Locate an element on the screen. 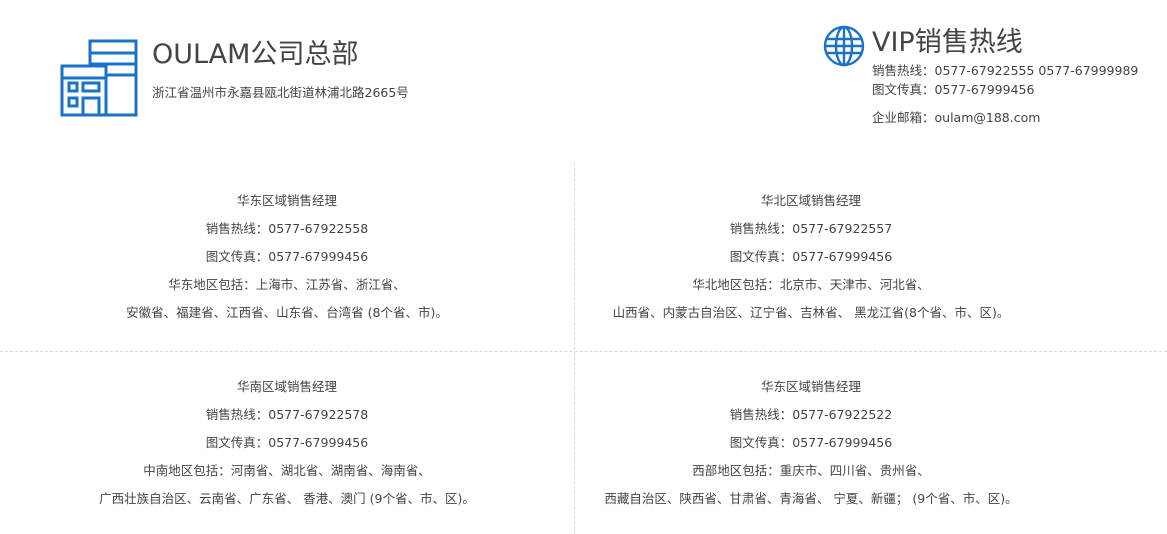 The width and height of the screenshot is (1167, 534). region-coverage-line2: 西藏自治区、陕西省、甘肃省、青海省、 宁夏、新疆； (9个省、市、区)。 is located at coordinates (811, 498).